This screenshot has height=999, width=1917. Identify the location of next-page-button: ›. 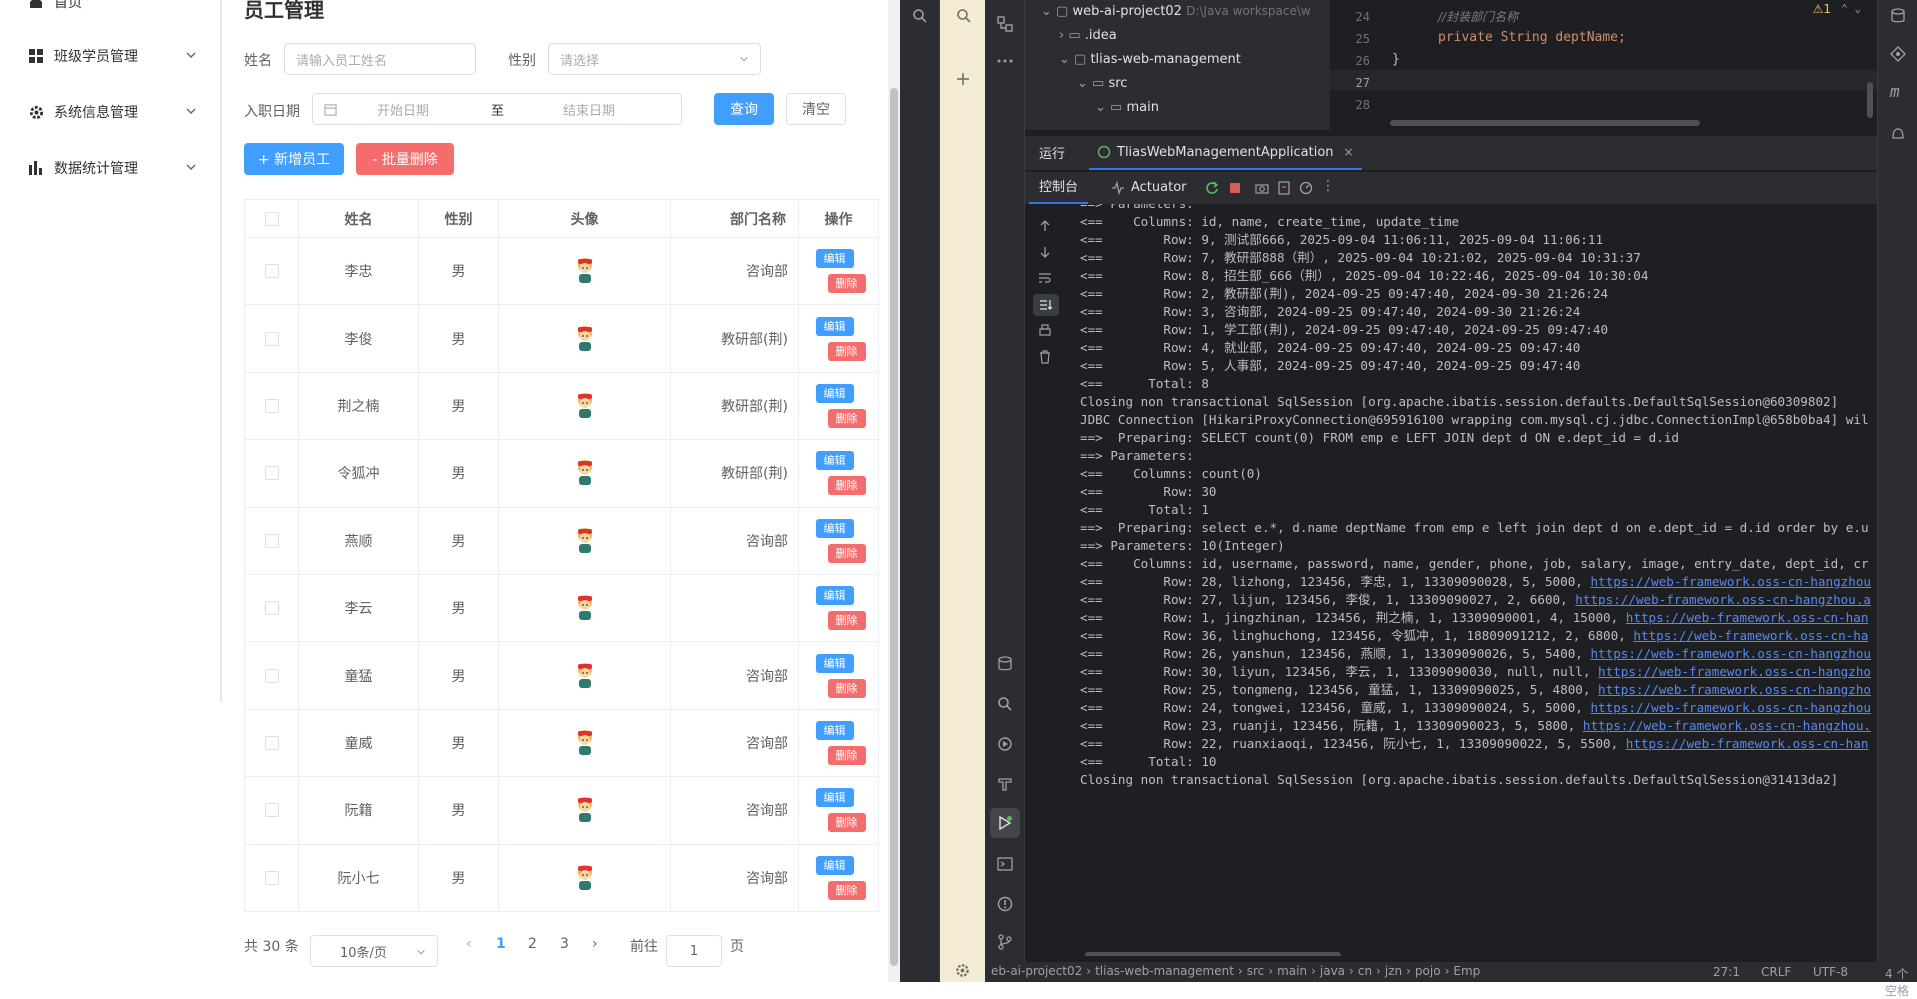
(595, 944).